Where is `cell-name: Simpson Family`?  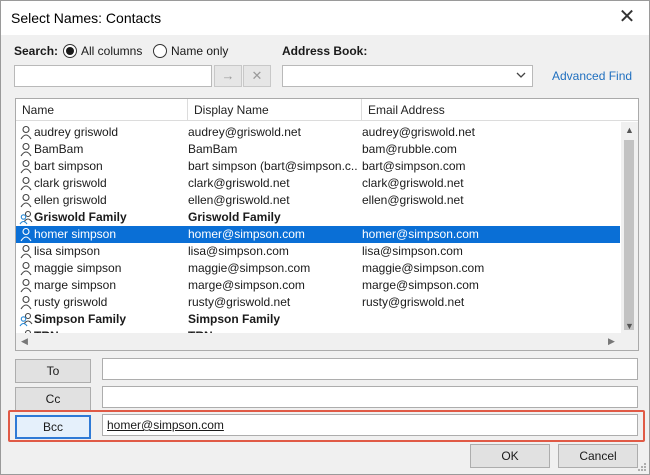 cell-name: Simpson Family is located at coordinates (80, 319).